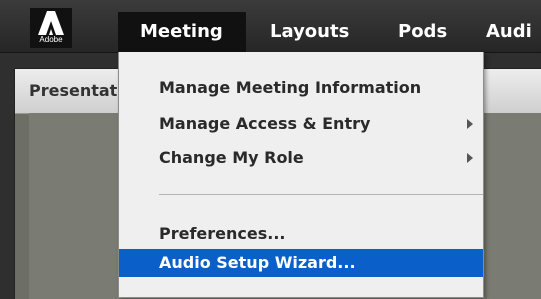 This screenshot has height=299, width=541. I want to click on menu-item-label: Manage Meeting Information, so click(290, 87).